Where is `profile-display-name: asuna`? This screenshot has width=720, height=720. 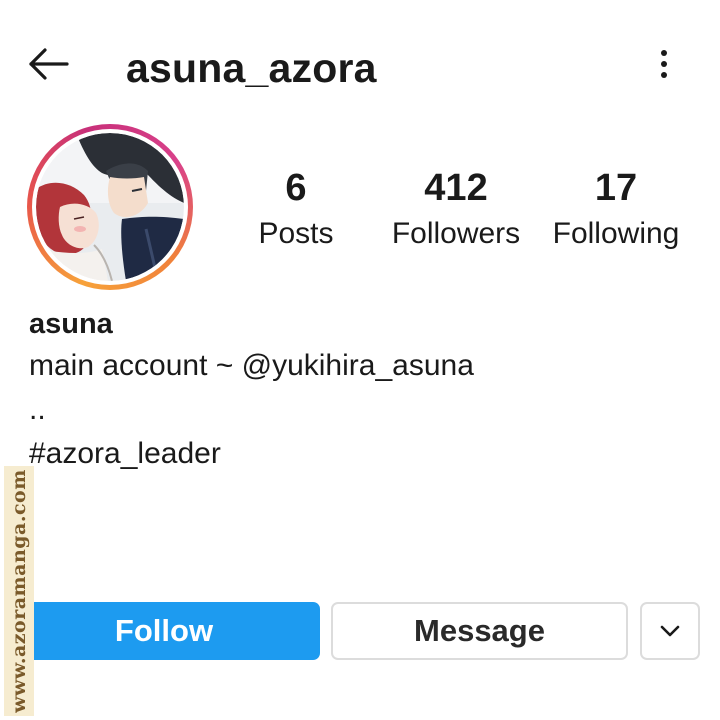 profile-display-name: asuna is located at coordinates (71, 324).